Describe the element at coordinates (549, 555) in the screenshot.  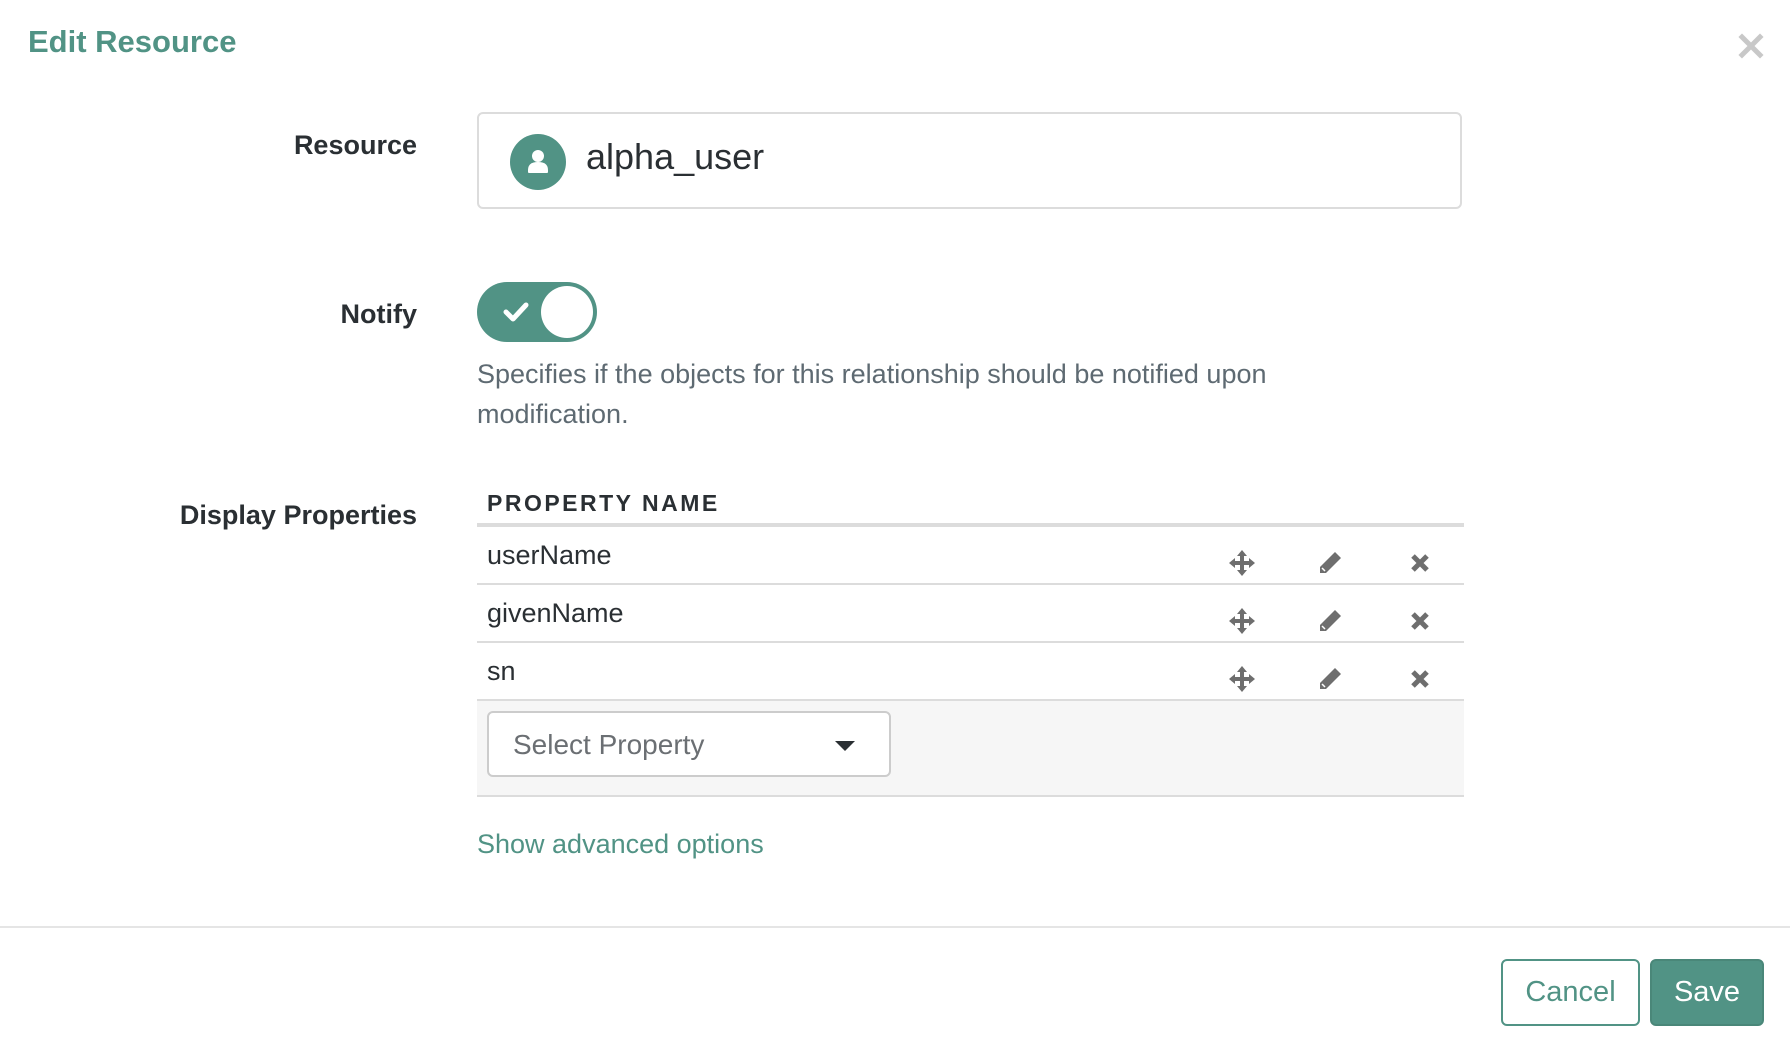
I see `property-name: userName` at that location.